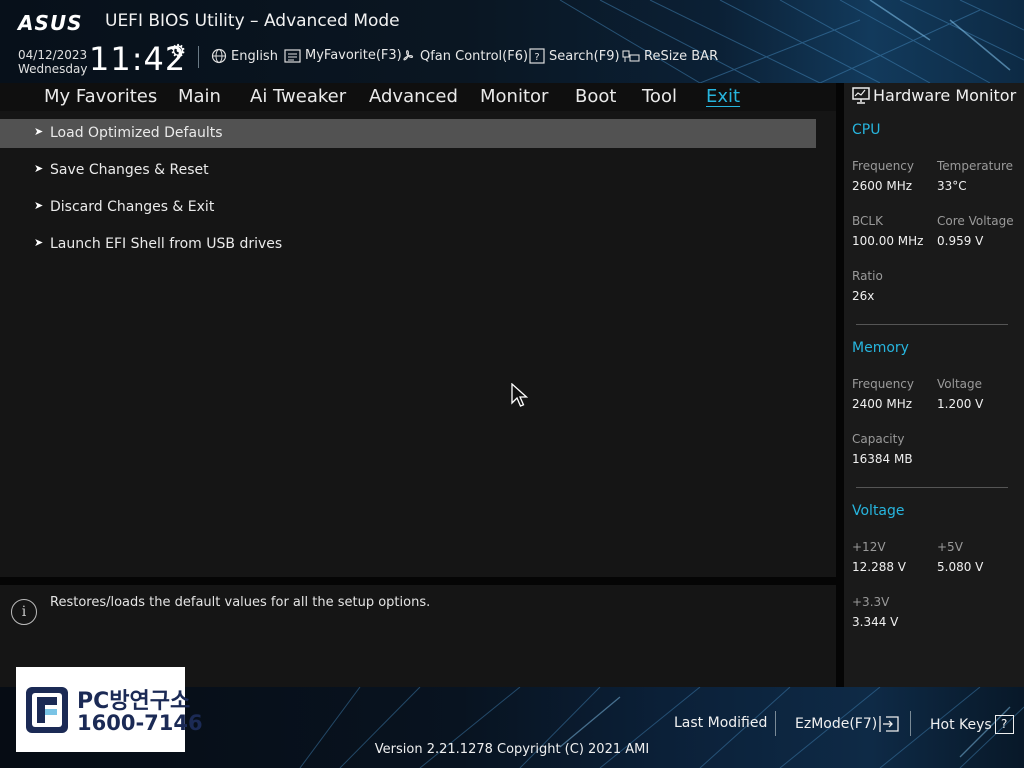 Image resolution: width=1024 pixels, height=768 pixels. I want to click on memory-heading: Memory, so click(880, 348).